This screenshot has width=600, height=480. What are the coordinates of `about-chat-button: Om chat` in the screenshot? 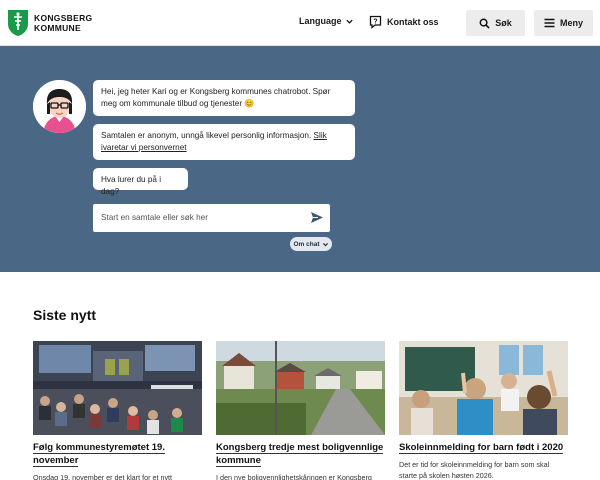 It's located at (311, 244).